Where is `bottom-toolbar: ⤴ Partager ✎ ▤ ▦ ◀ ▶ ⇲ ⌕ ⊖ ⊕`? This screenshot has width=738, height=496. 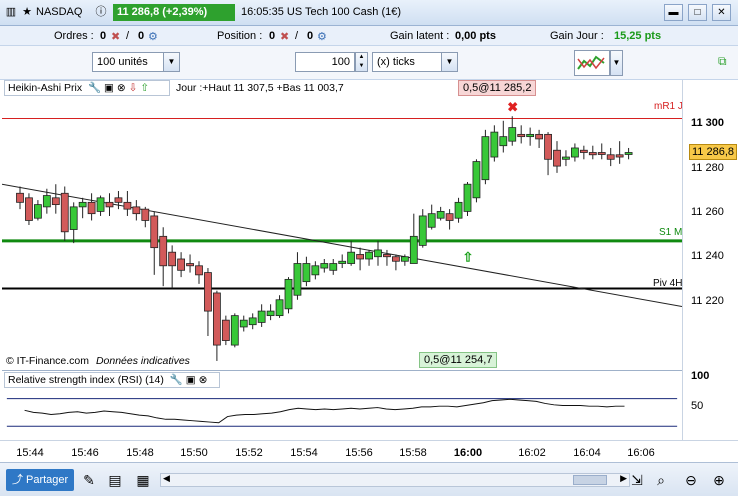 bottom-toolbar: ⤴ Partager ✎ ▤ ▦ ◀ ▶ ⇲ ⌕ ⊖ ⊕ is located at coordinates (369, 479).